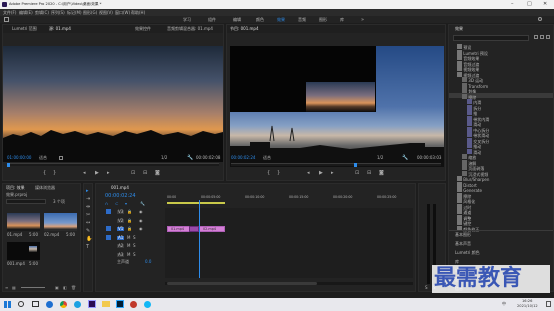 The image size is (554, 311). What do you see at coordinates (74, 12) in the screenshot?
I see `menu-marker: 标记(M)` at bounding box center [74, 12].